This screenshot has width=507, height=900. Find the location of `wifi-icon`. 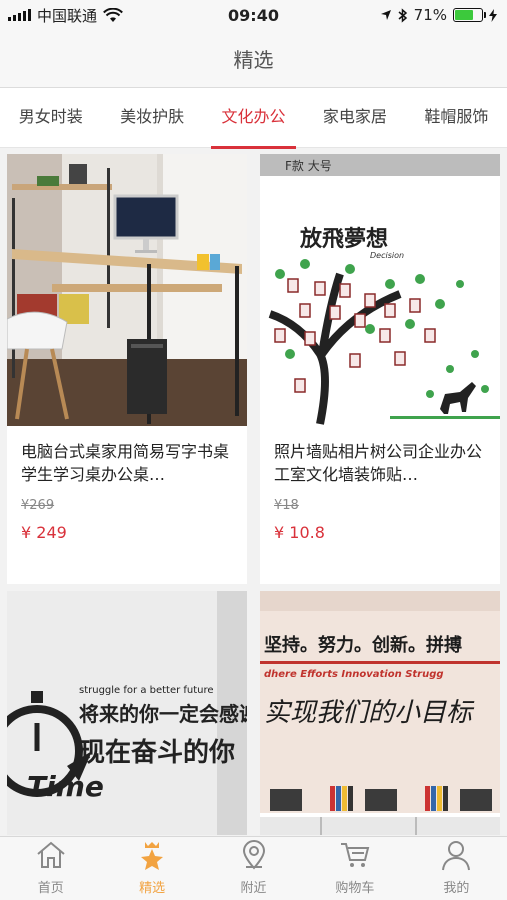

wifi-icon is located at coordinates (113, 14).